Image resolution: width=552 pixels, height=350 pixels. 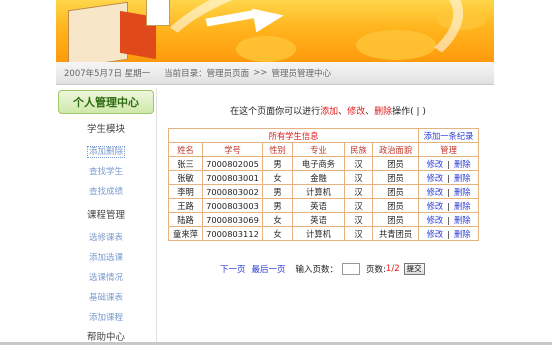 I want to click on table-cell: 王路, so click(x=185, y=205).